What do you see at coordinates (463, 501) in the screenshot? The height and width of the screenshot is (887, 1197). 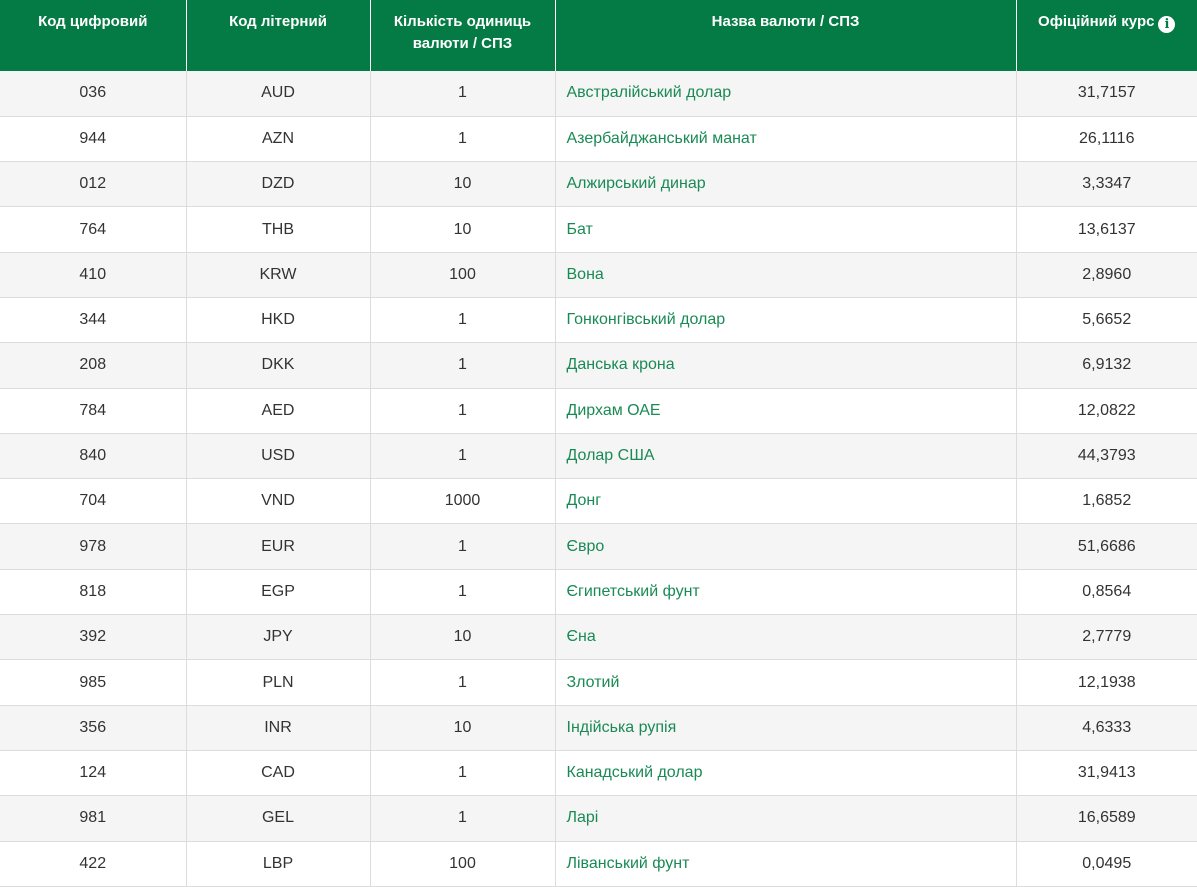 I see `units-cell: 1000` at bounding box center [463, 501].